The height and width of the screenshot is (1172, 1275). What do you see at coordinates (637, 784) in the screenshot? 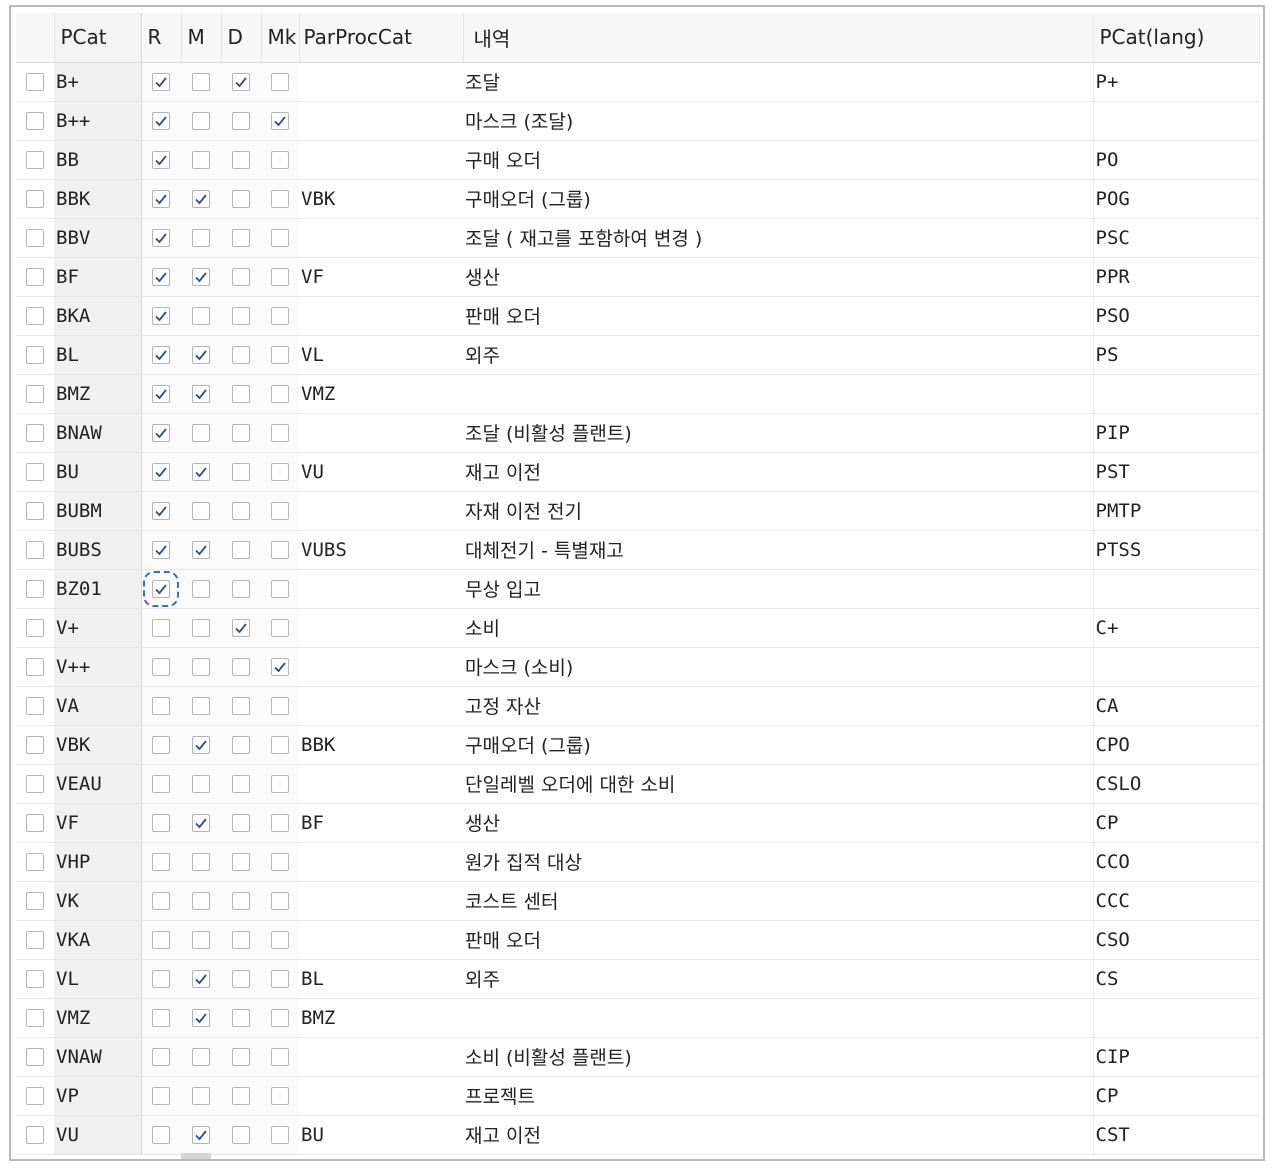
I see `table-row: VEAU 단일레벨 오더에 대한 소비 CSLO` at bounding box center [637, 784].